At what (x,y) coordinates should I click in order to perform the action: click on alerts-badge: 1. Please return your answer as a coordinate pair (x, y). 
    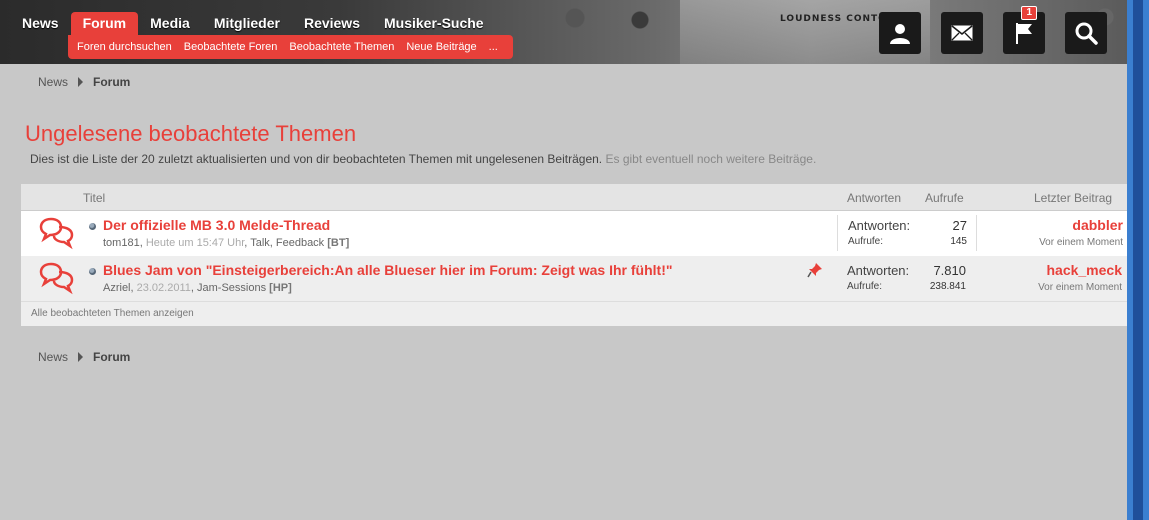
    Looking at the image, I should click on (1029, 13).